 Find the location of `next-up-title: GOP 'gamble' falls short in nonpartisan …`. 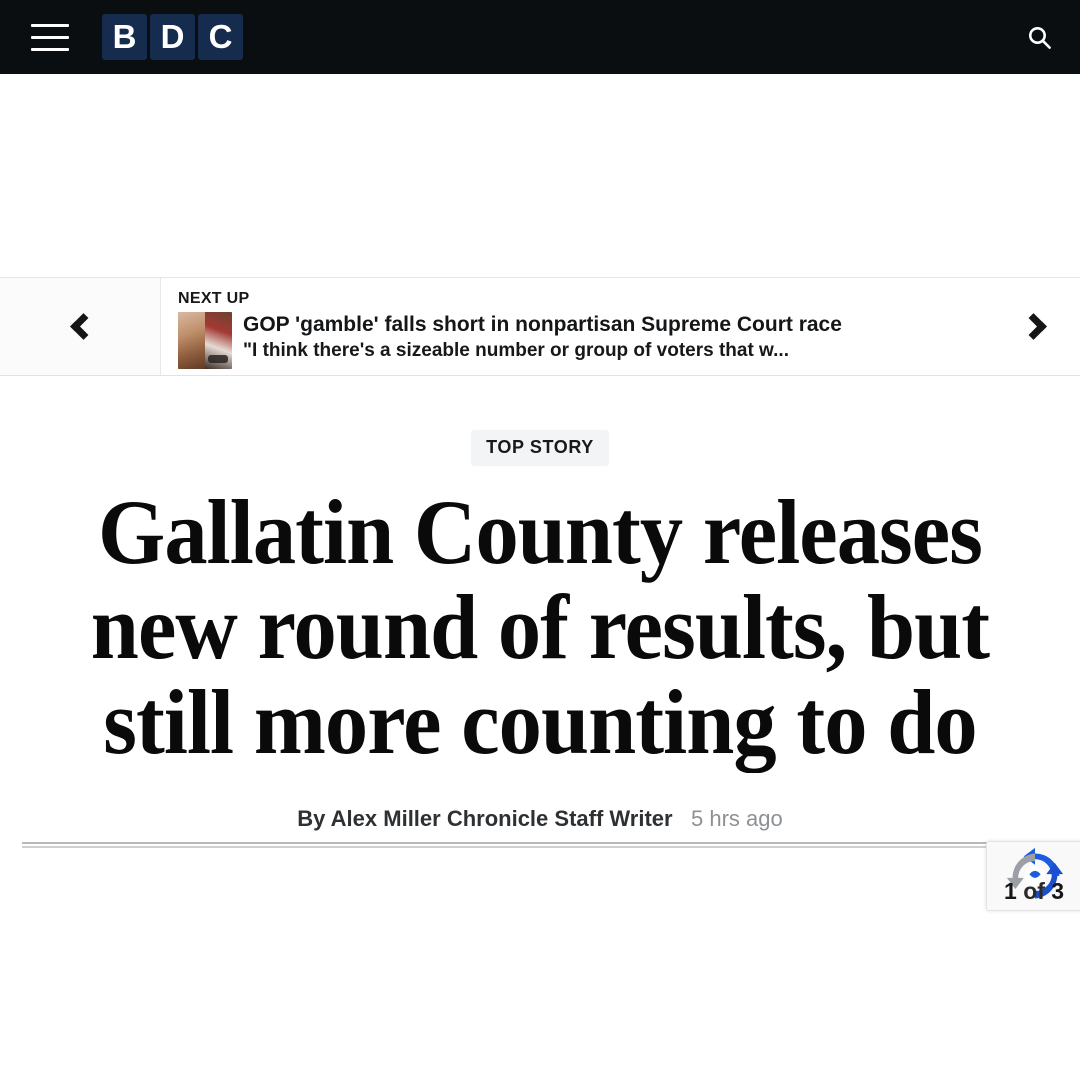

next-up-title: GOP 'gamble' falls short in nonpartisan … is located at coordinates (542, 324).